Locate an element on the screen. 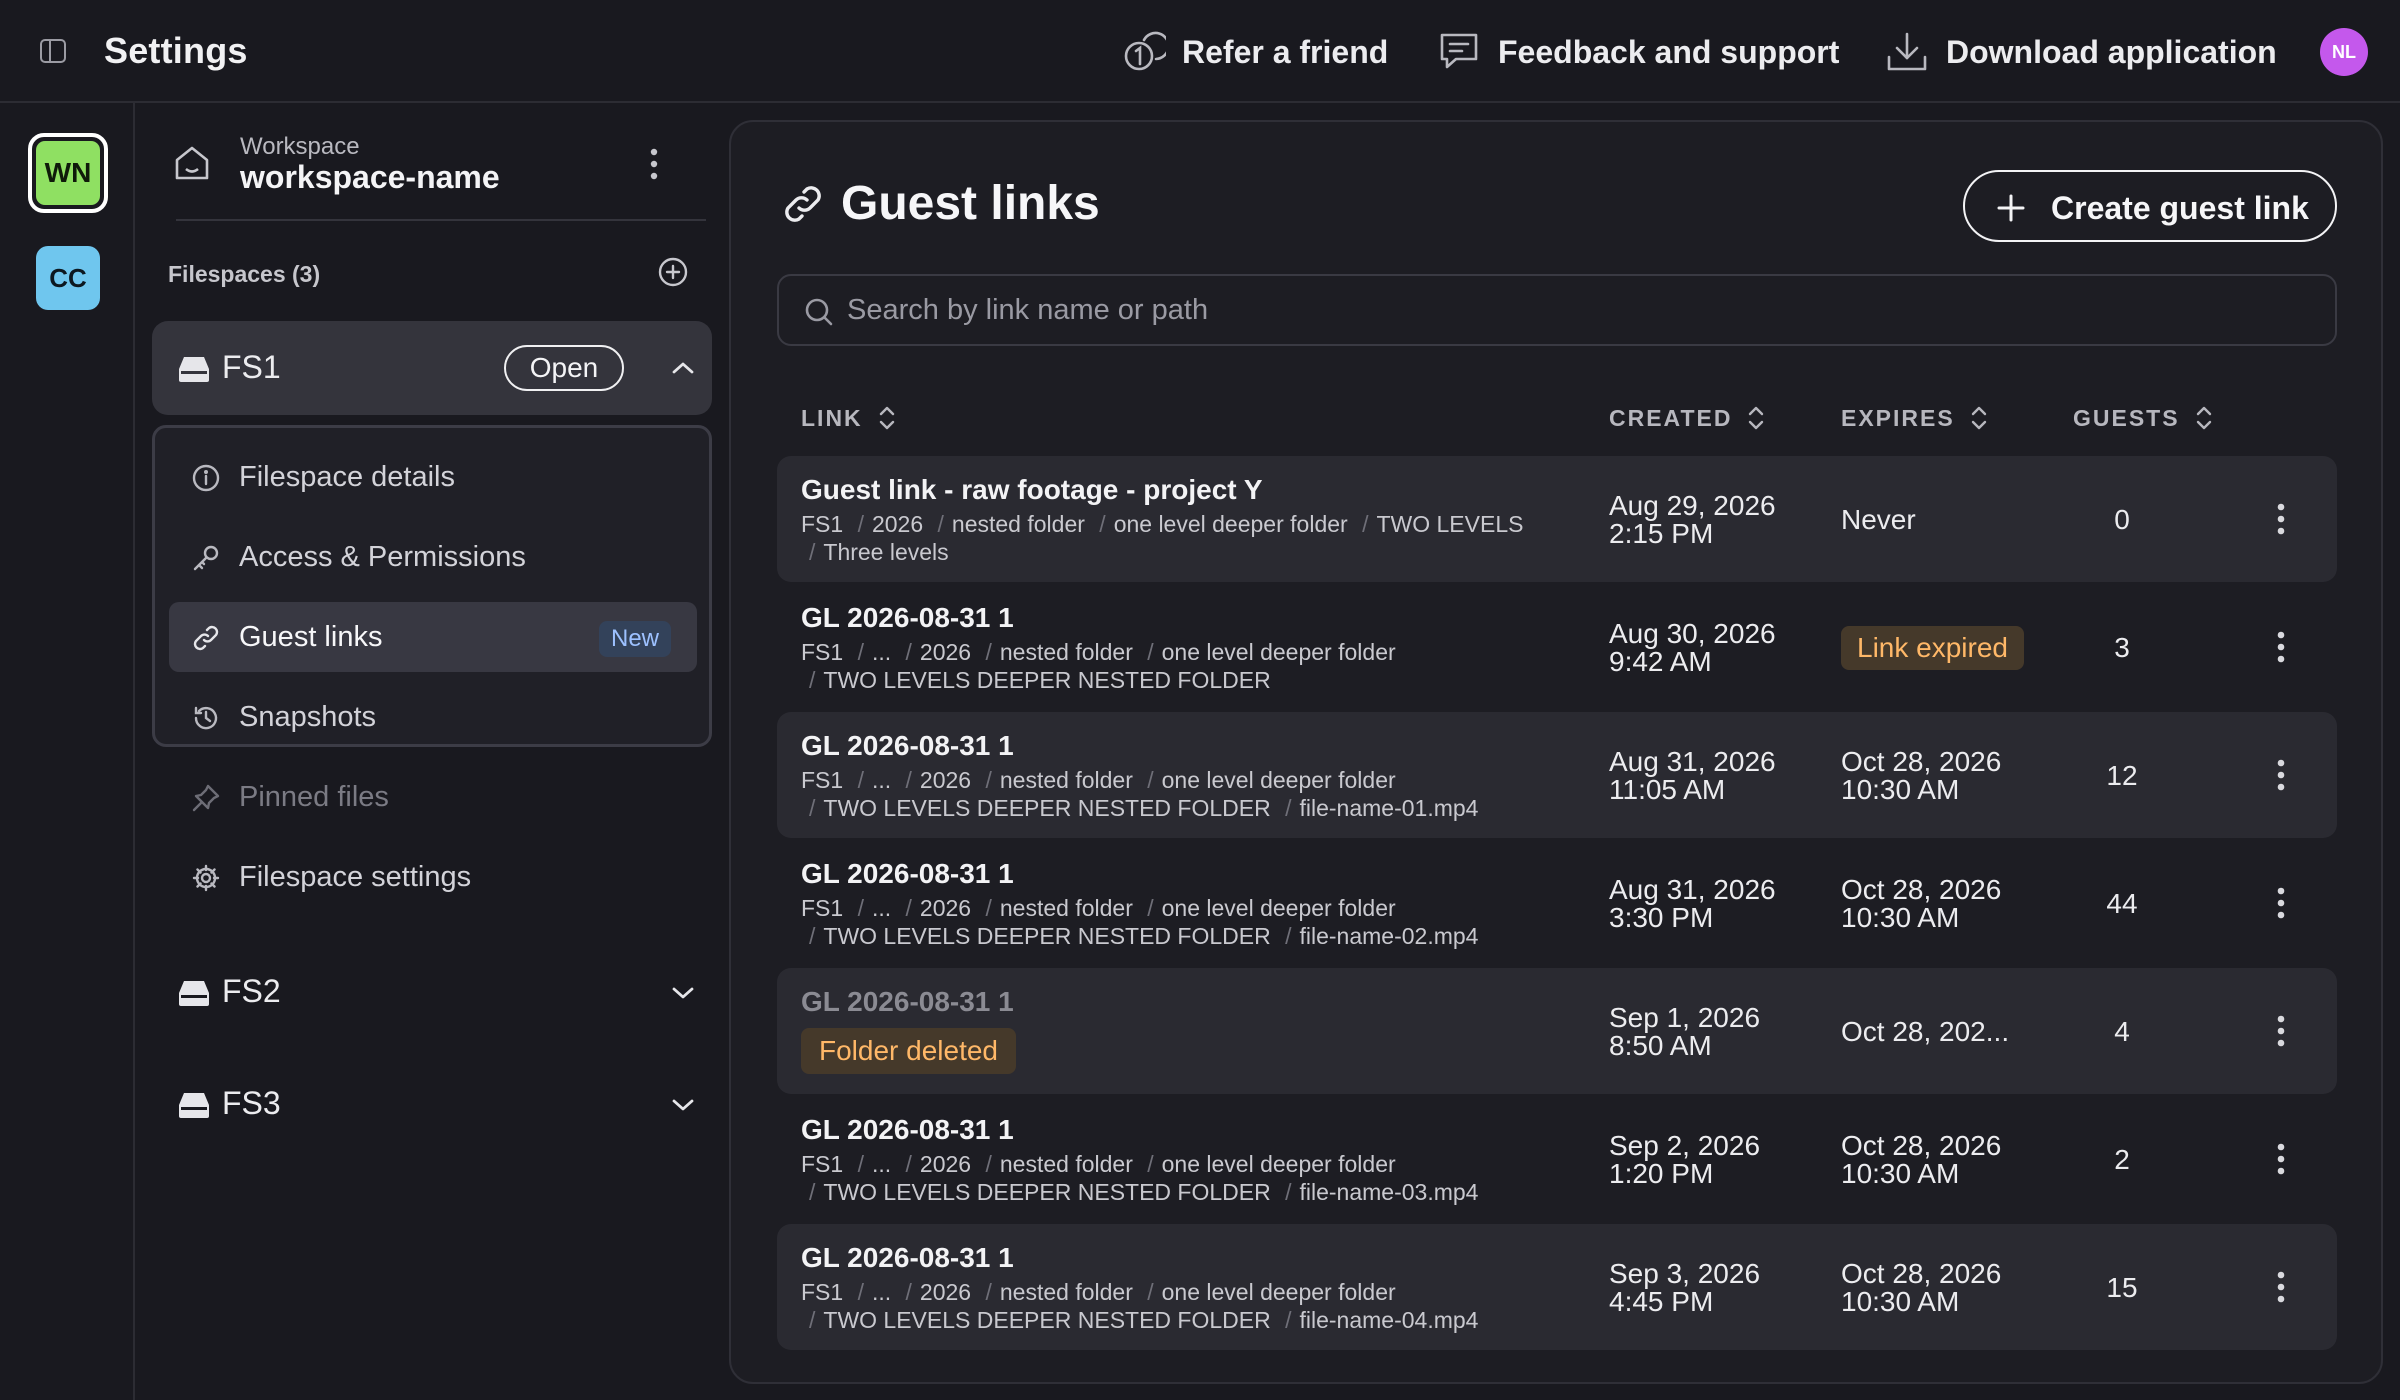 Image resolution: width=2400 pixels, height=1400 pixels. menu-snapshots: Snapshots is located at coordinates (433, 717).